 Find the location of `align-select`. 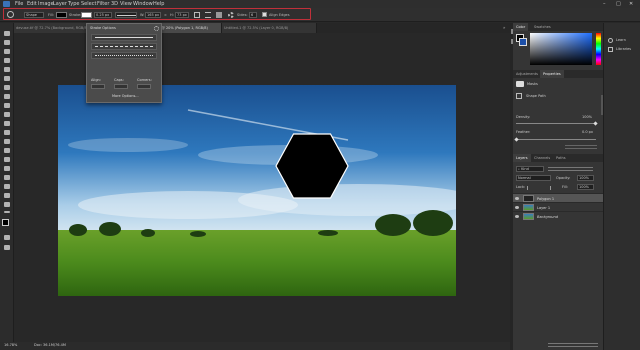

align-select is located at coordinates (98, 86).